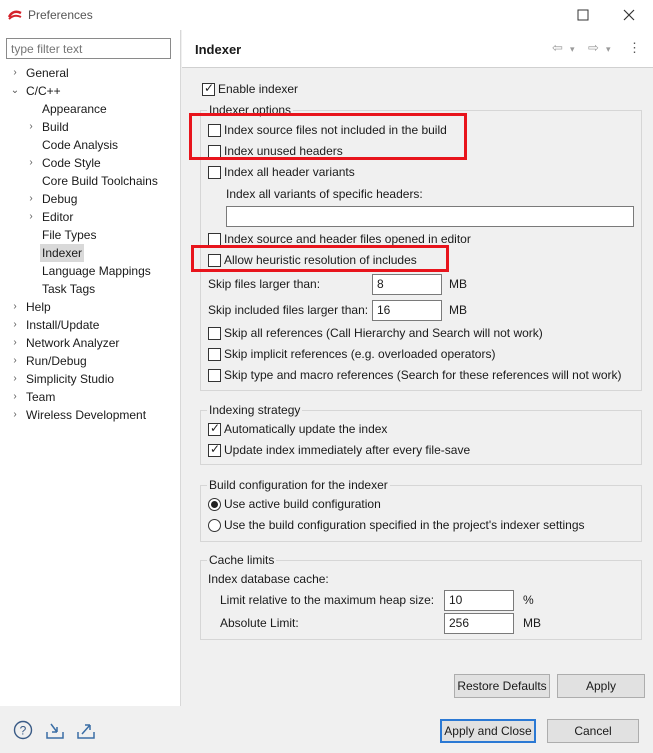 This screenshot has height=753, width=653. What do you see at coordinates (302, 504) in the screenshot?
I see `use-active-config-label: Use active build configuration` at bounding box center [302, 504].